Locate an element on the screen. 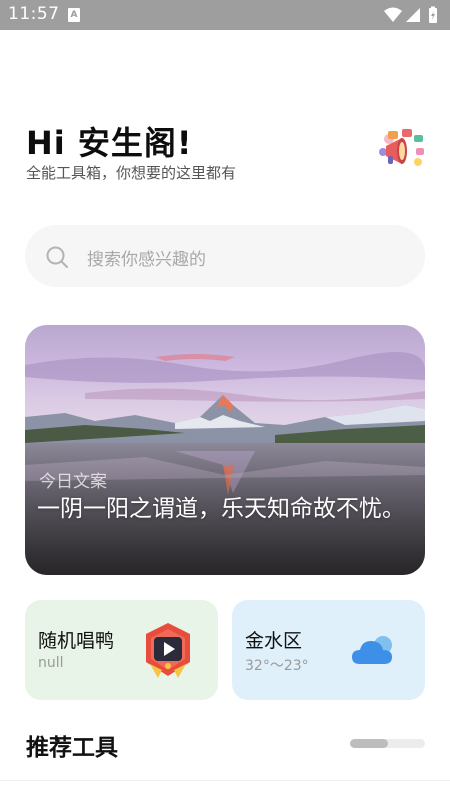 Image resolution: width=450 pixels, height=800 pixels. battery-charging-icon is located at coordinates (433, 14).